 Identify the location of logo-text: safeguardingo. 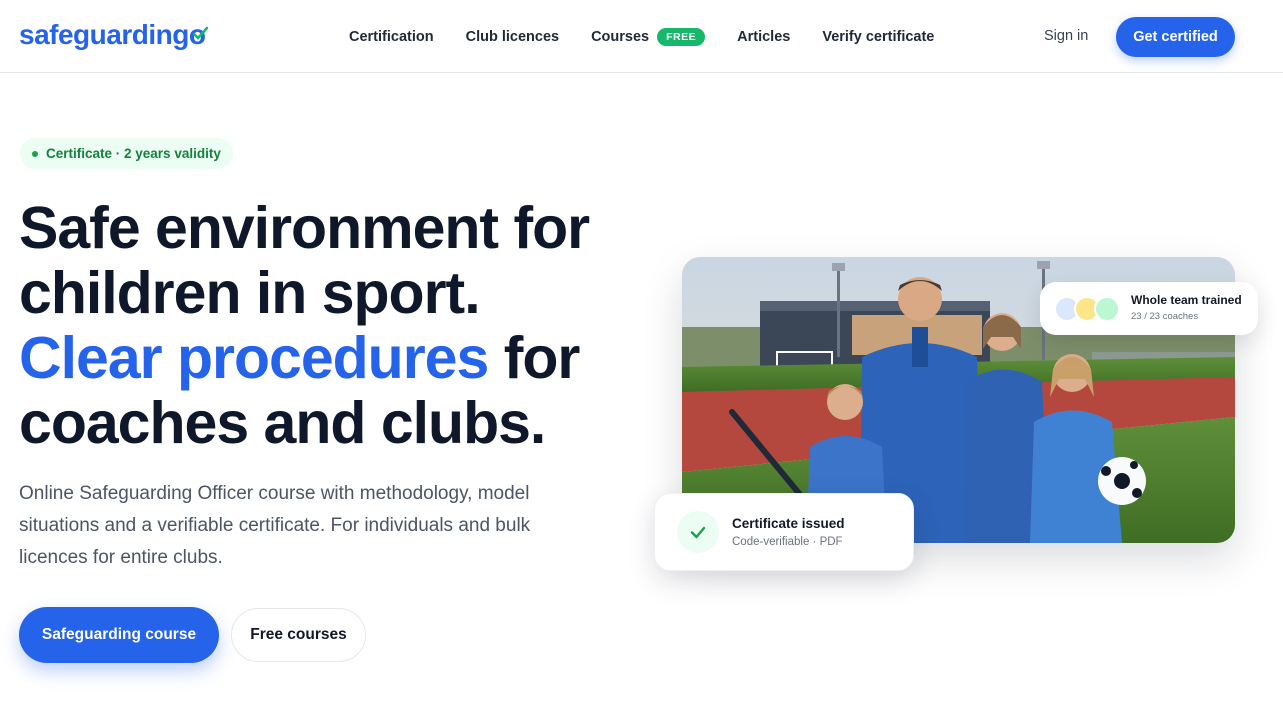
(113, 34).